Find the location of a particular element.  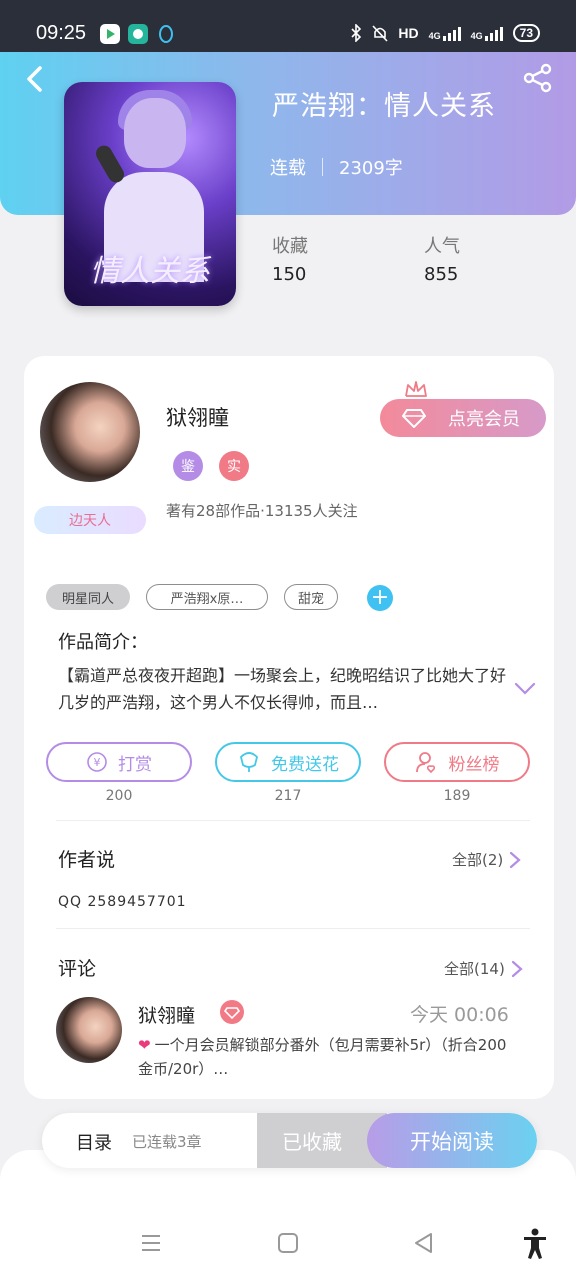

system-navbar is located at coordinates (288, 1245).